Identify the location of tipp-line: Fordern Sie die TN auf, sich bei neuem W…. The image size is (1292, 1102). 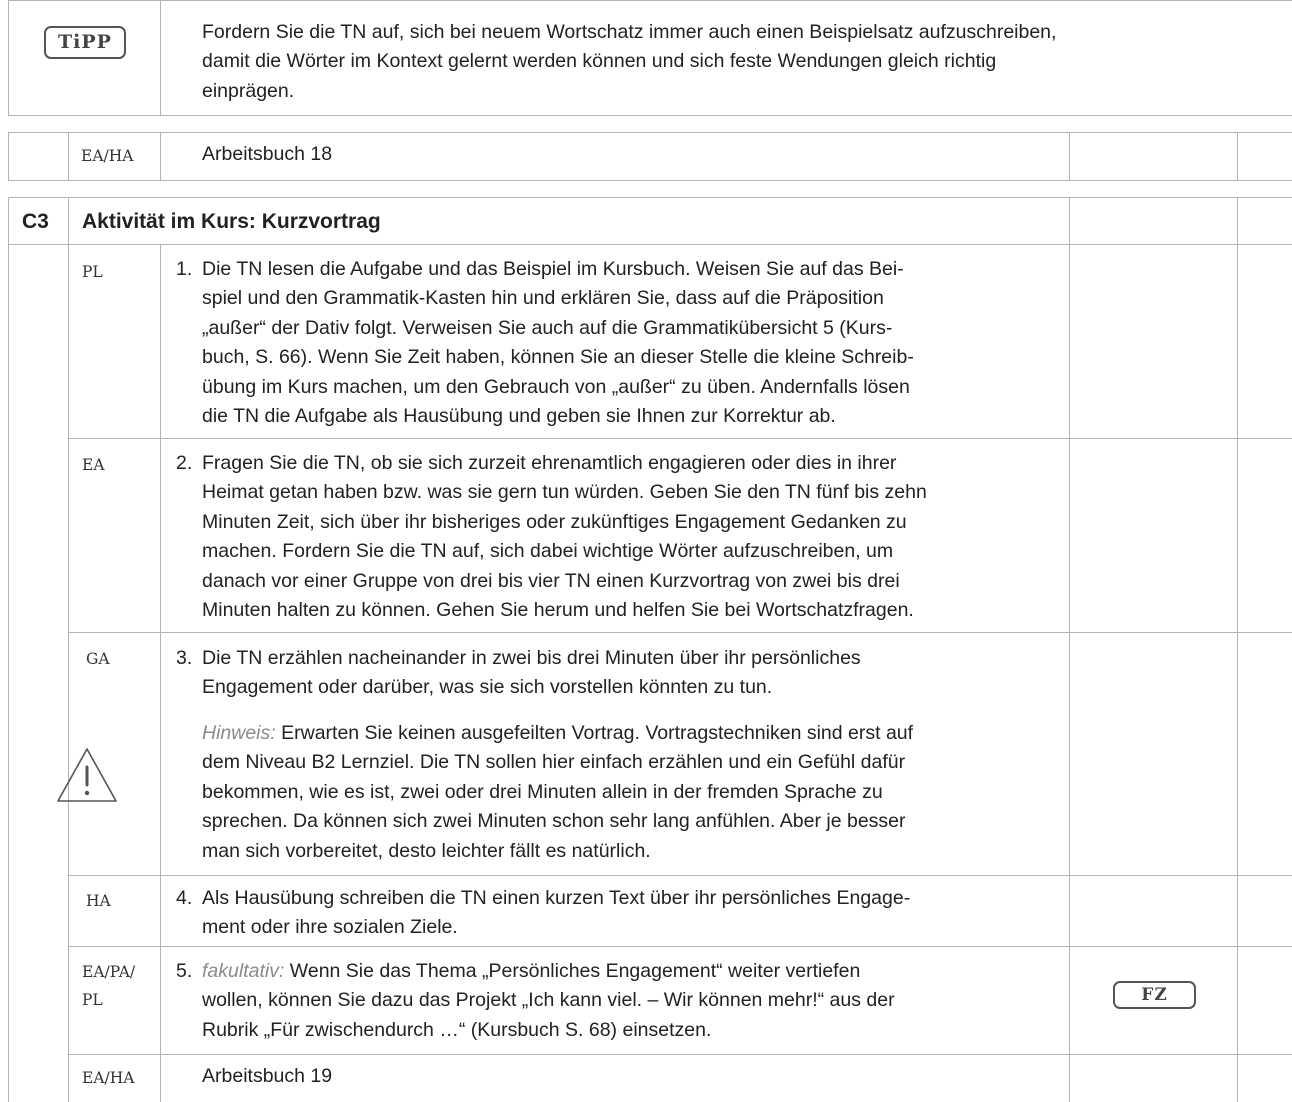
(629, 32).